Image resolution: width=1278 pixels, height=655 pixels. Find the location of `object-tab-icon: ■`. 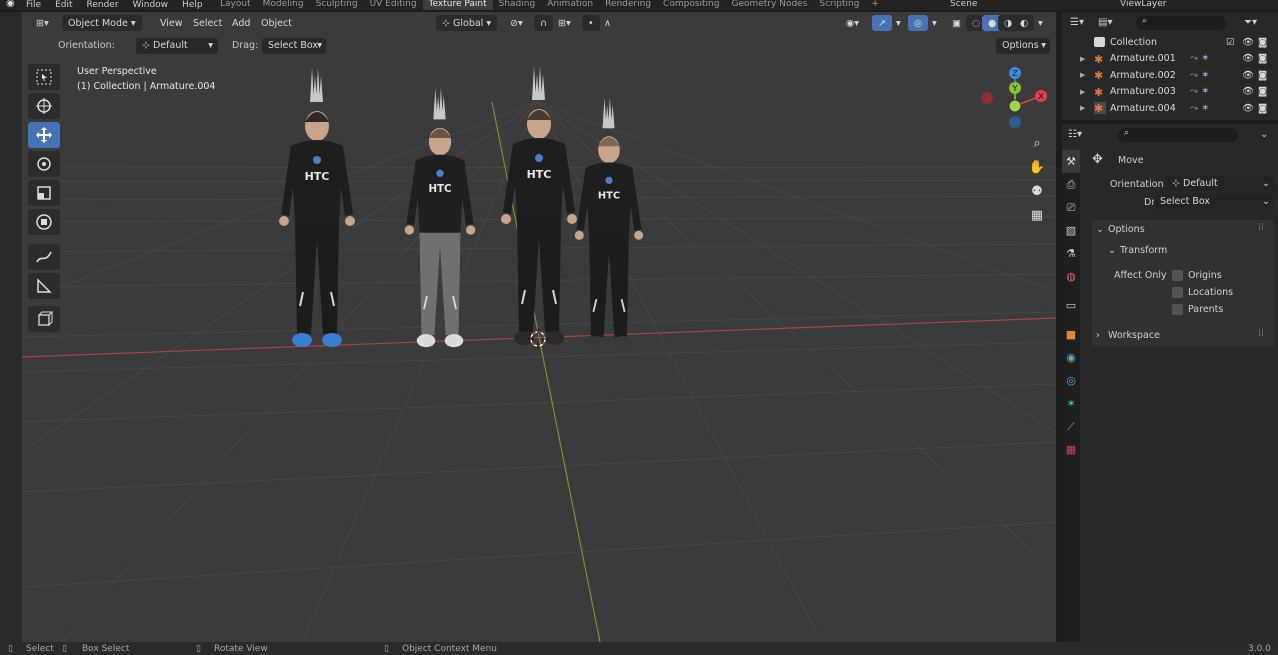

object-tab-icon: ■ is located at coordinates (1071, 334).